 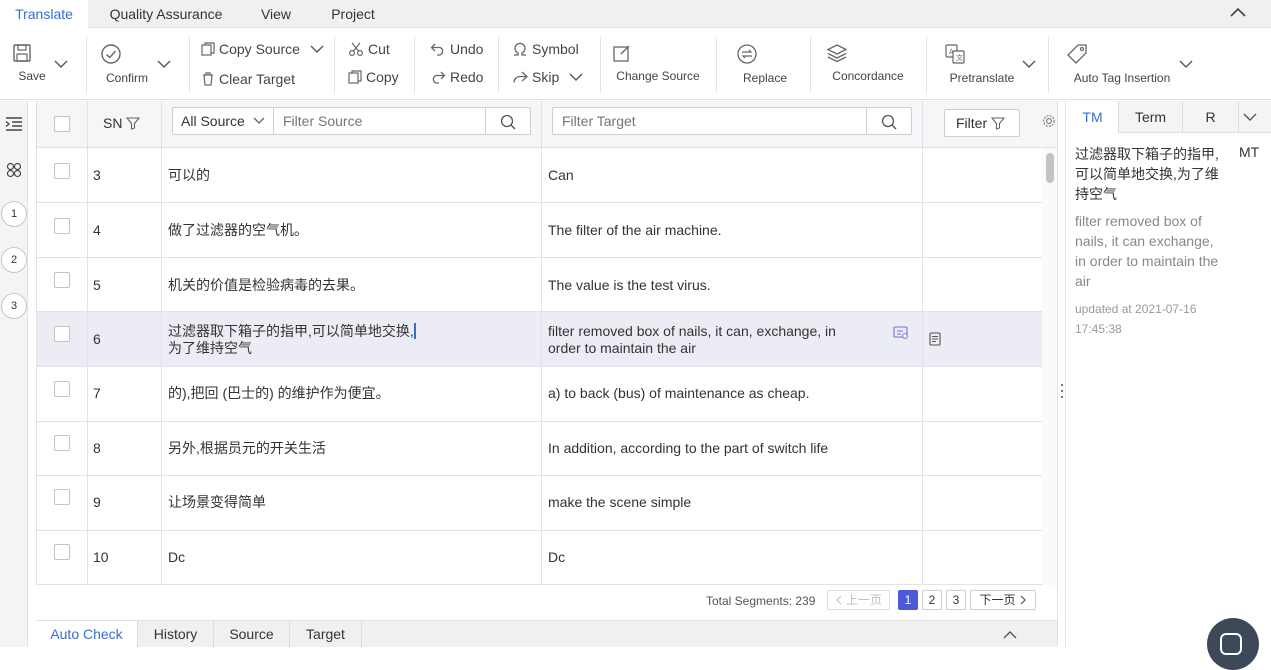 I want to click on copy-source-button: Copy Source, so click(x=262, y=49).